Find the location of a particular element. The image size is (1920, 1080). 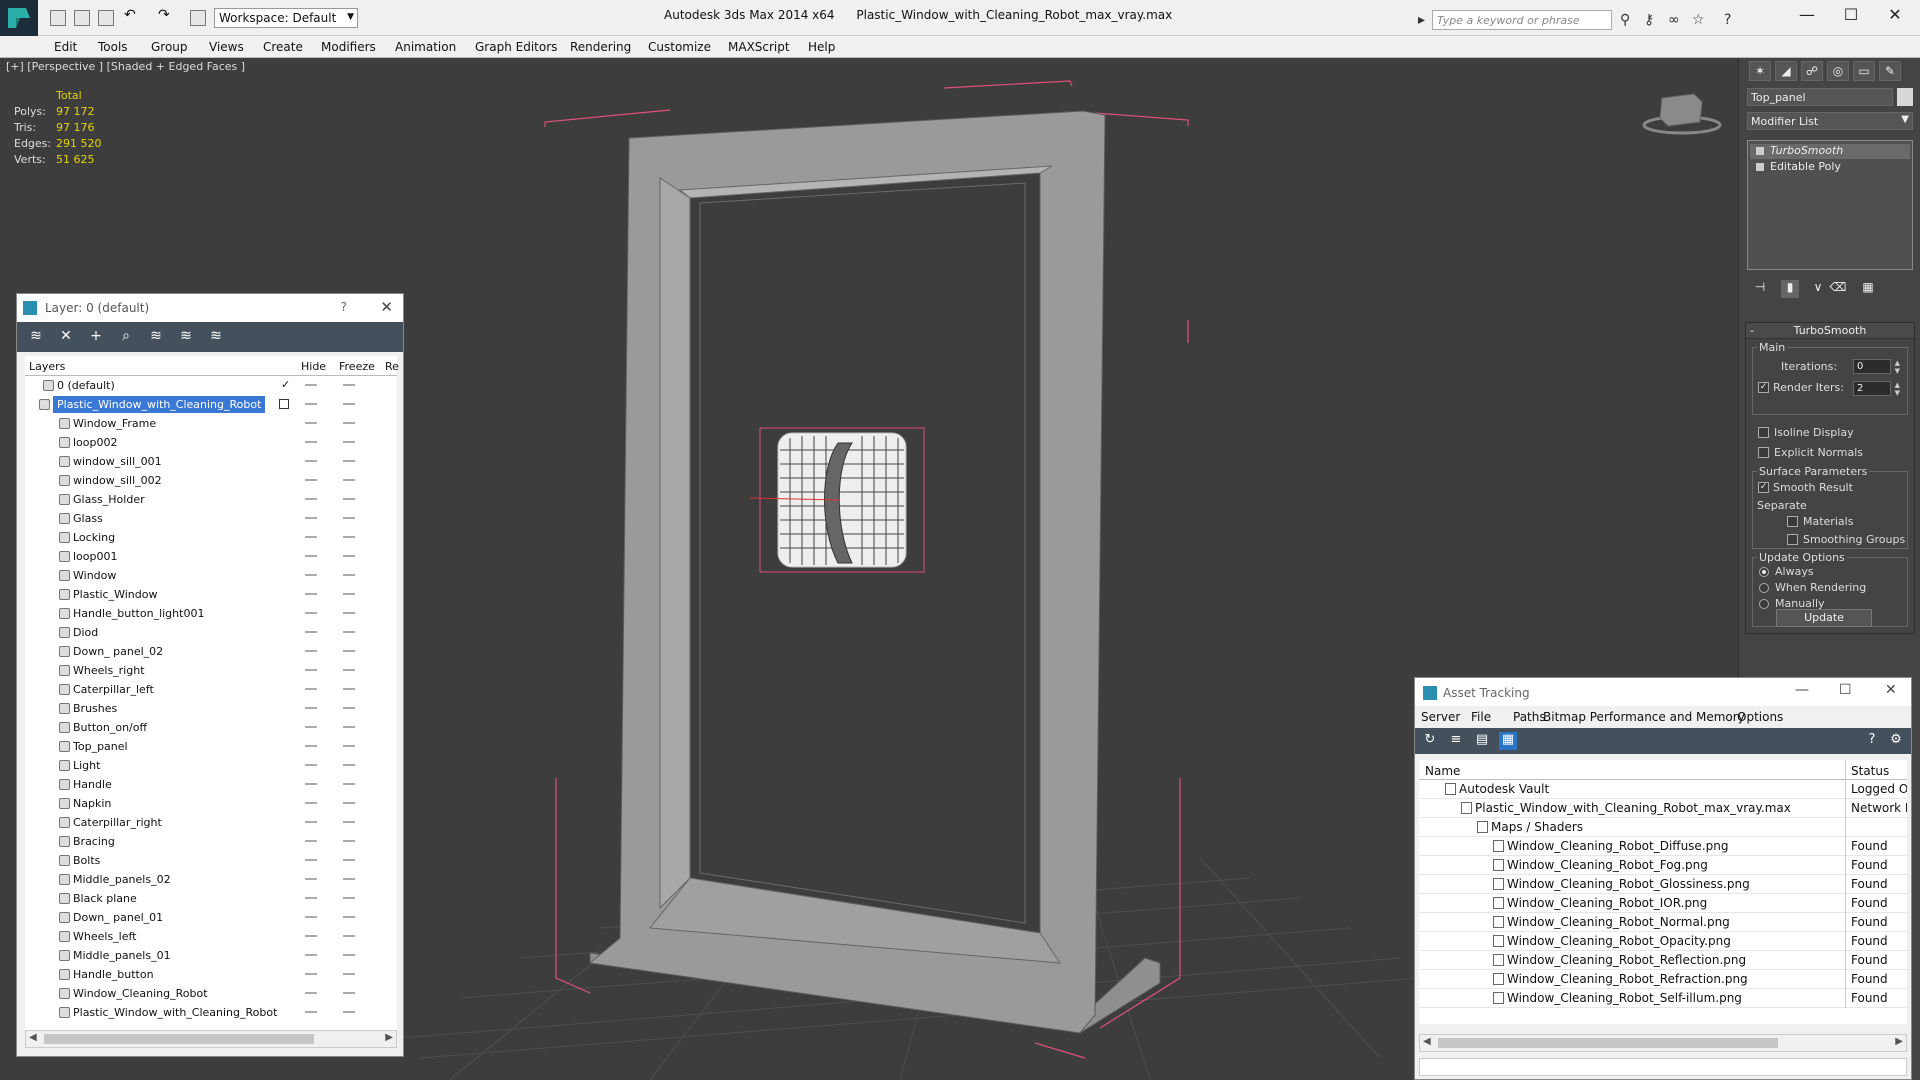

object-row: Bracing is located at coordinates (211, 841).